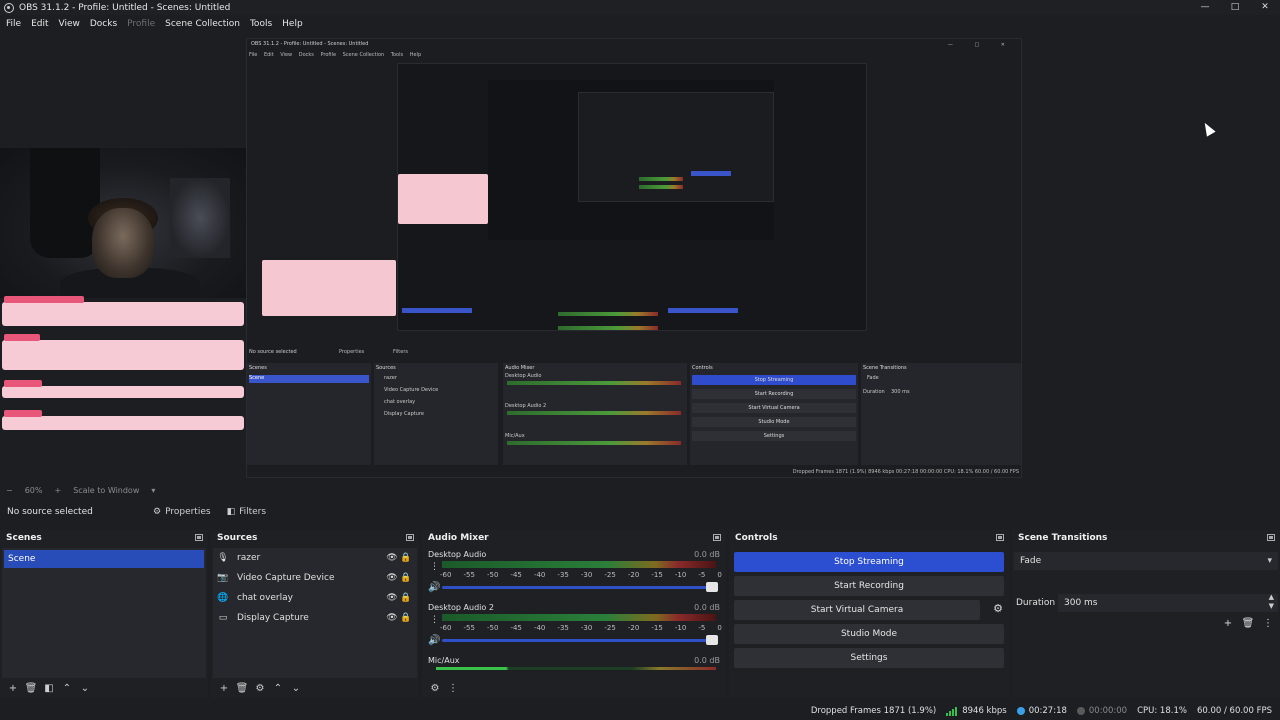  I want to click on source-item: ▭ Display Capture 👁 🔒, so click(315, 618).